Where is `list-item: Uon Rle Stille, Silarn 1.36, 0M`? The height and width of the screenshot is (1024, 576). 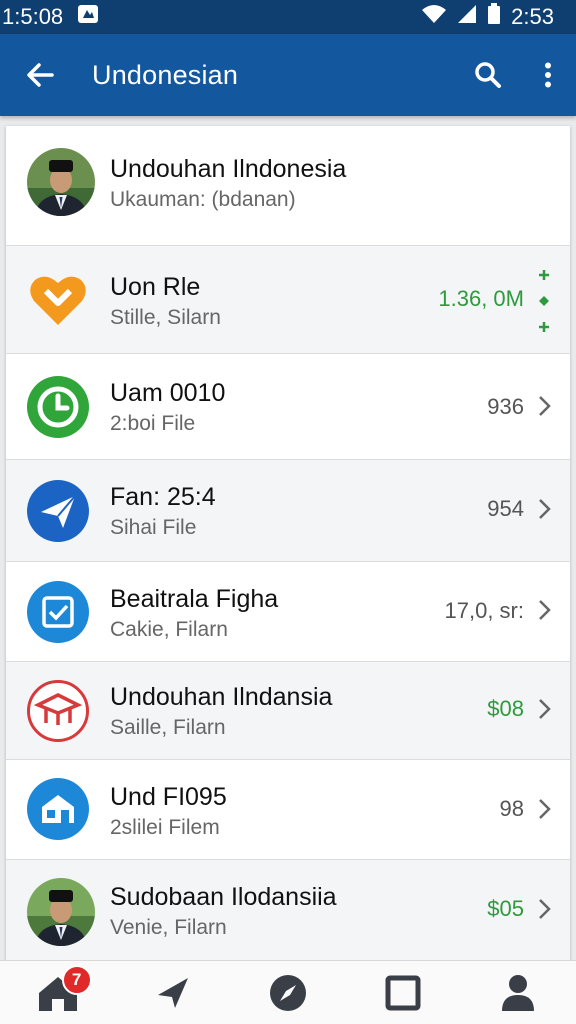 list-item: Uon Rle Stille, Silarn 1.36, 0M is located at coordinates (288, 300).